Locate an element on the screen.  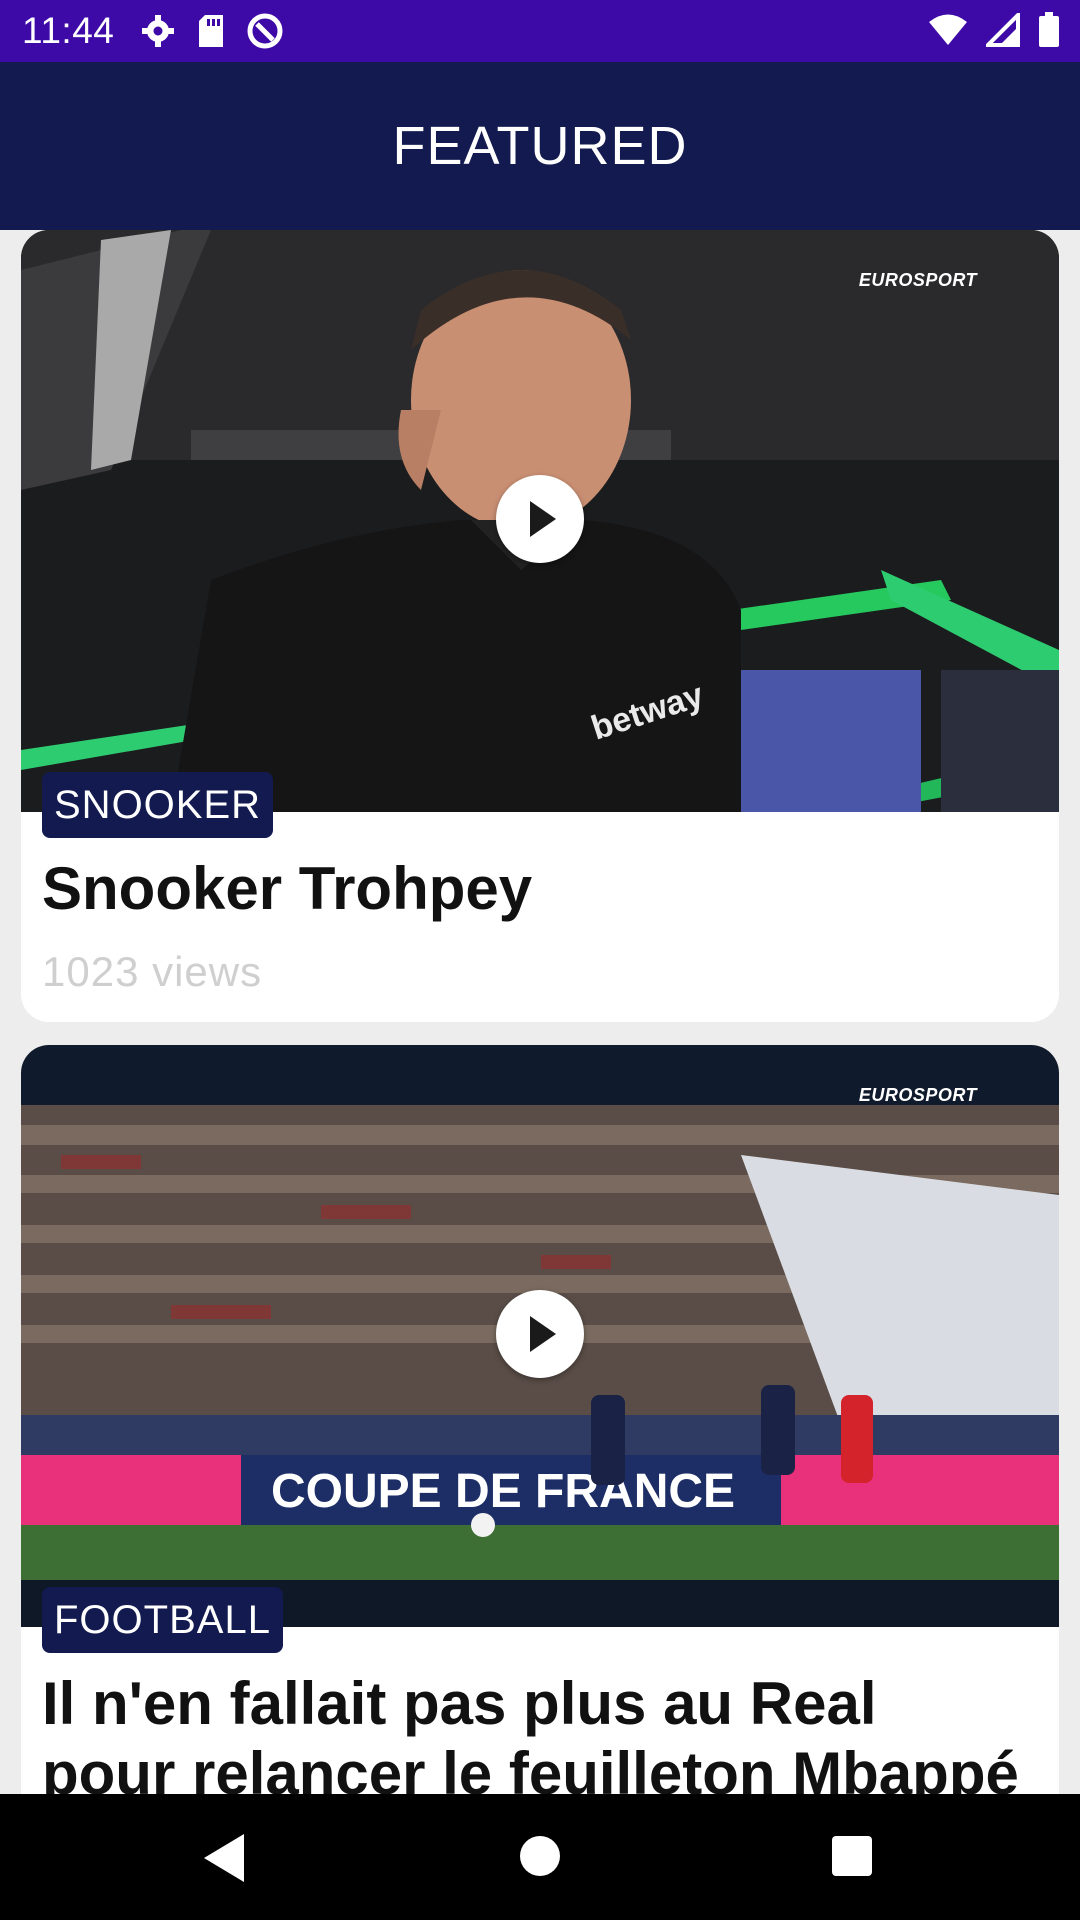
home-button is located at coordinates (540, 1856).